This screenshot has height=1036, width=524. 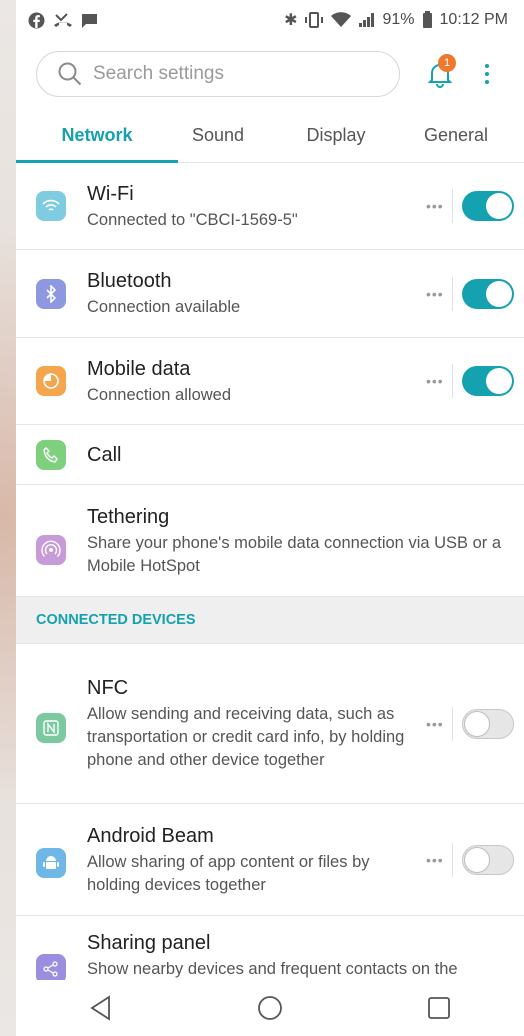 I want to click on bluetooth-toggle, so click(x=488, y=293).